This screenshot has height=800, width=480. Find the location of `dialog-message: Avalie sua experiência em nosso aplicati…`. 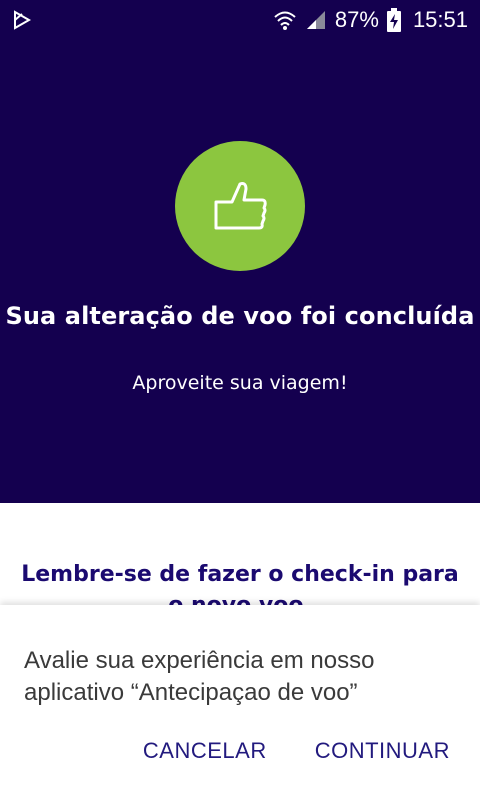

dialog-message: Avalie sua experiência em nosso aplicati… is located at coordinates (199, 676).